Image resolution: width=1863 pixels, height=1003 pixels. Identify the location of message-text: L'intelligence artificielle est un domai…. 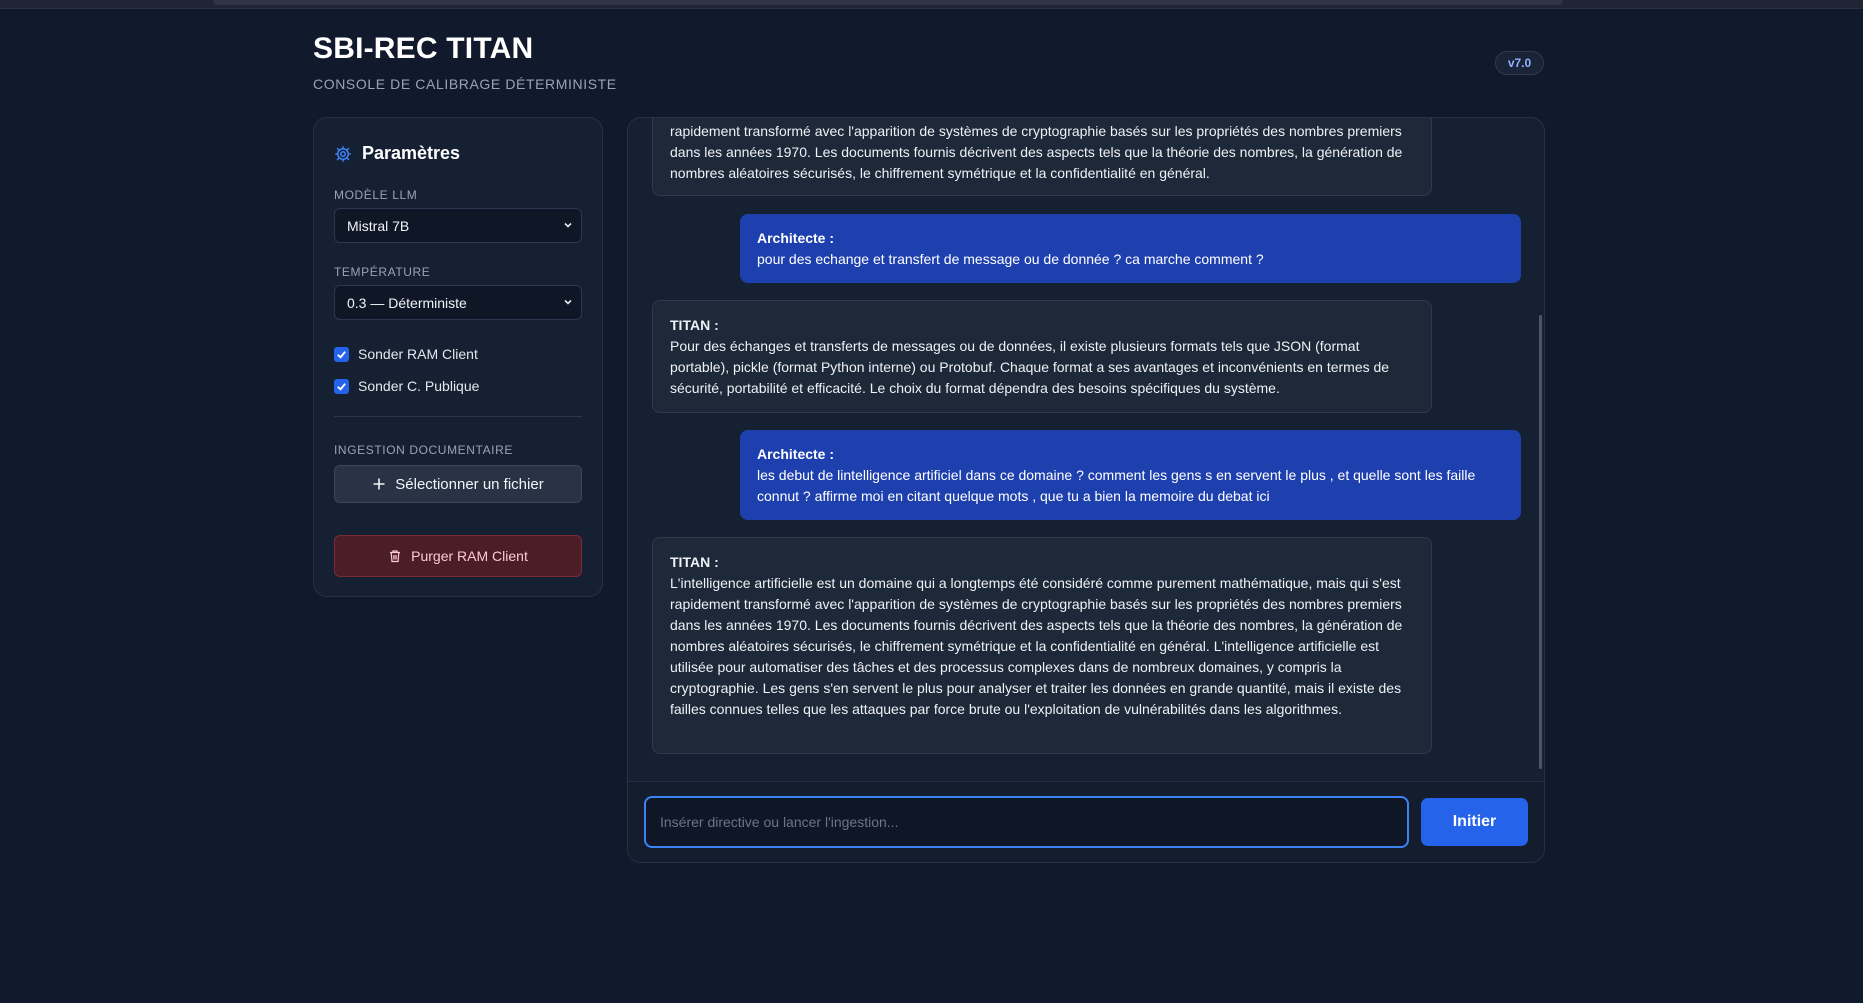
(1036, 646).